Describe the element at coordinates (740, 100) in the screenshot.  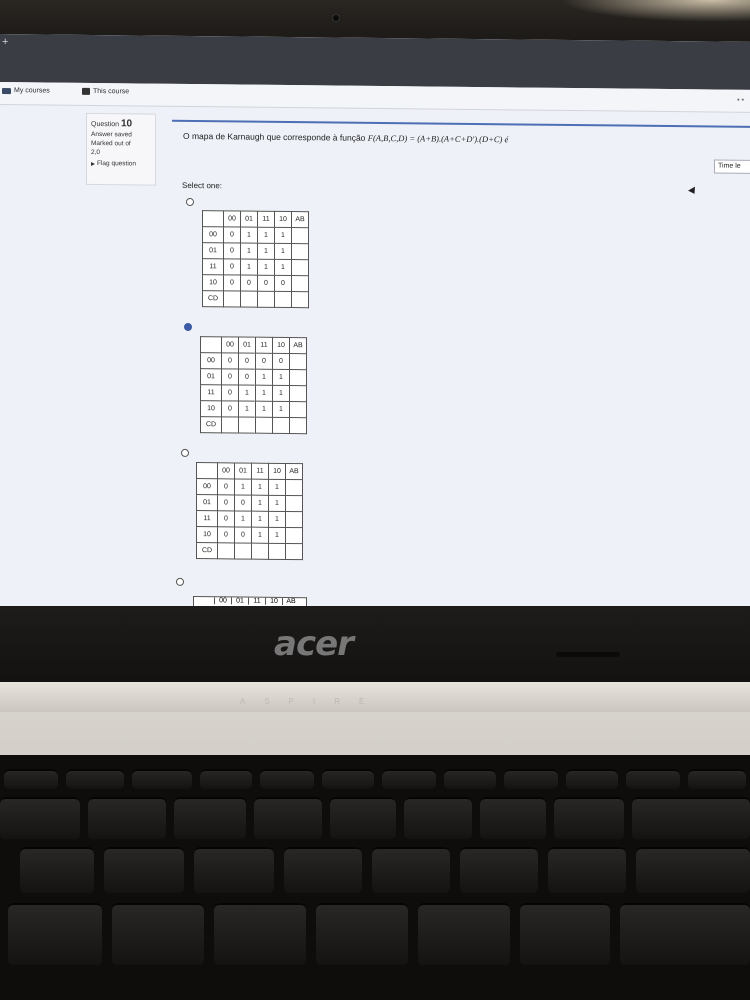
I see `more-icon: ▪ ▪` at that location.